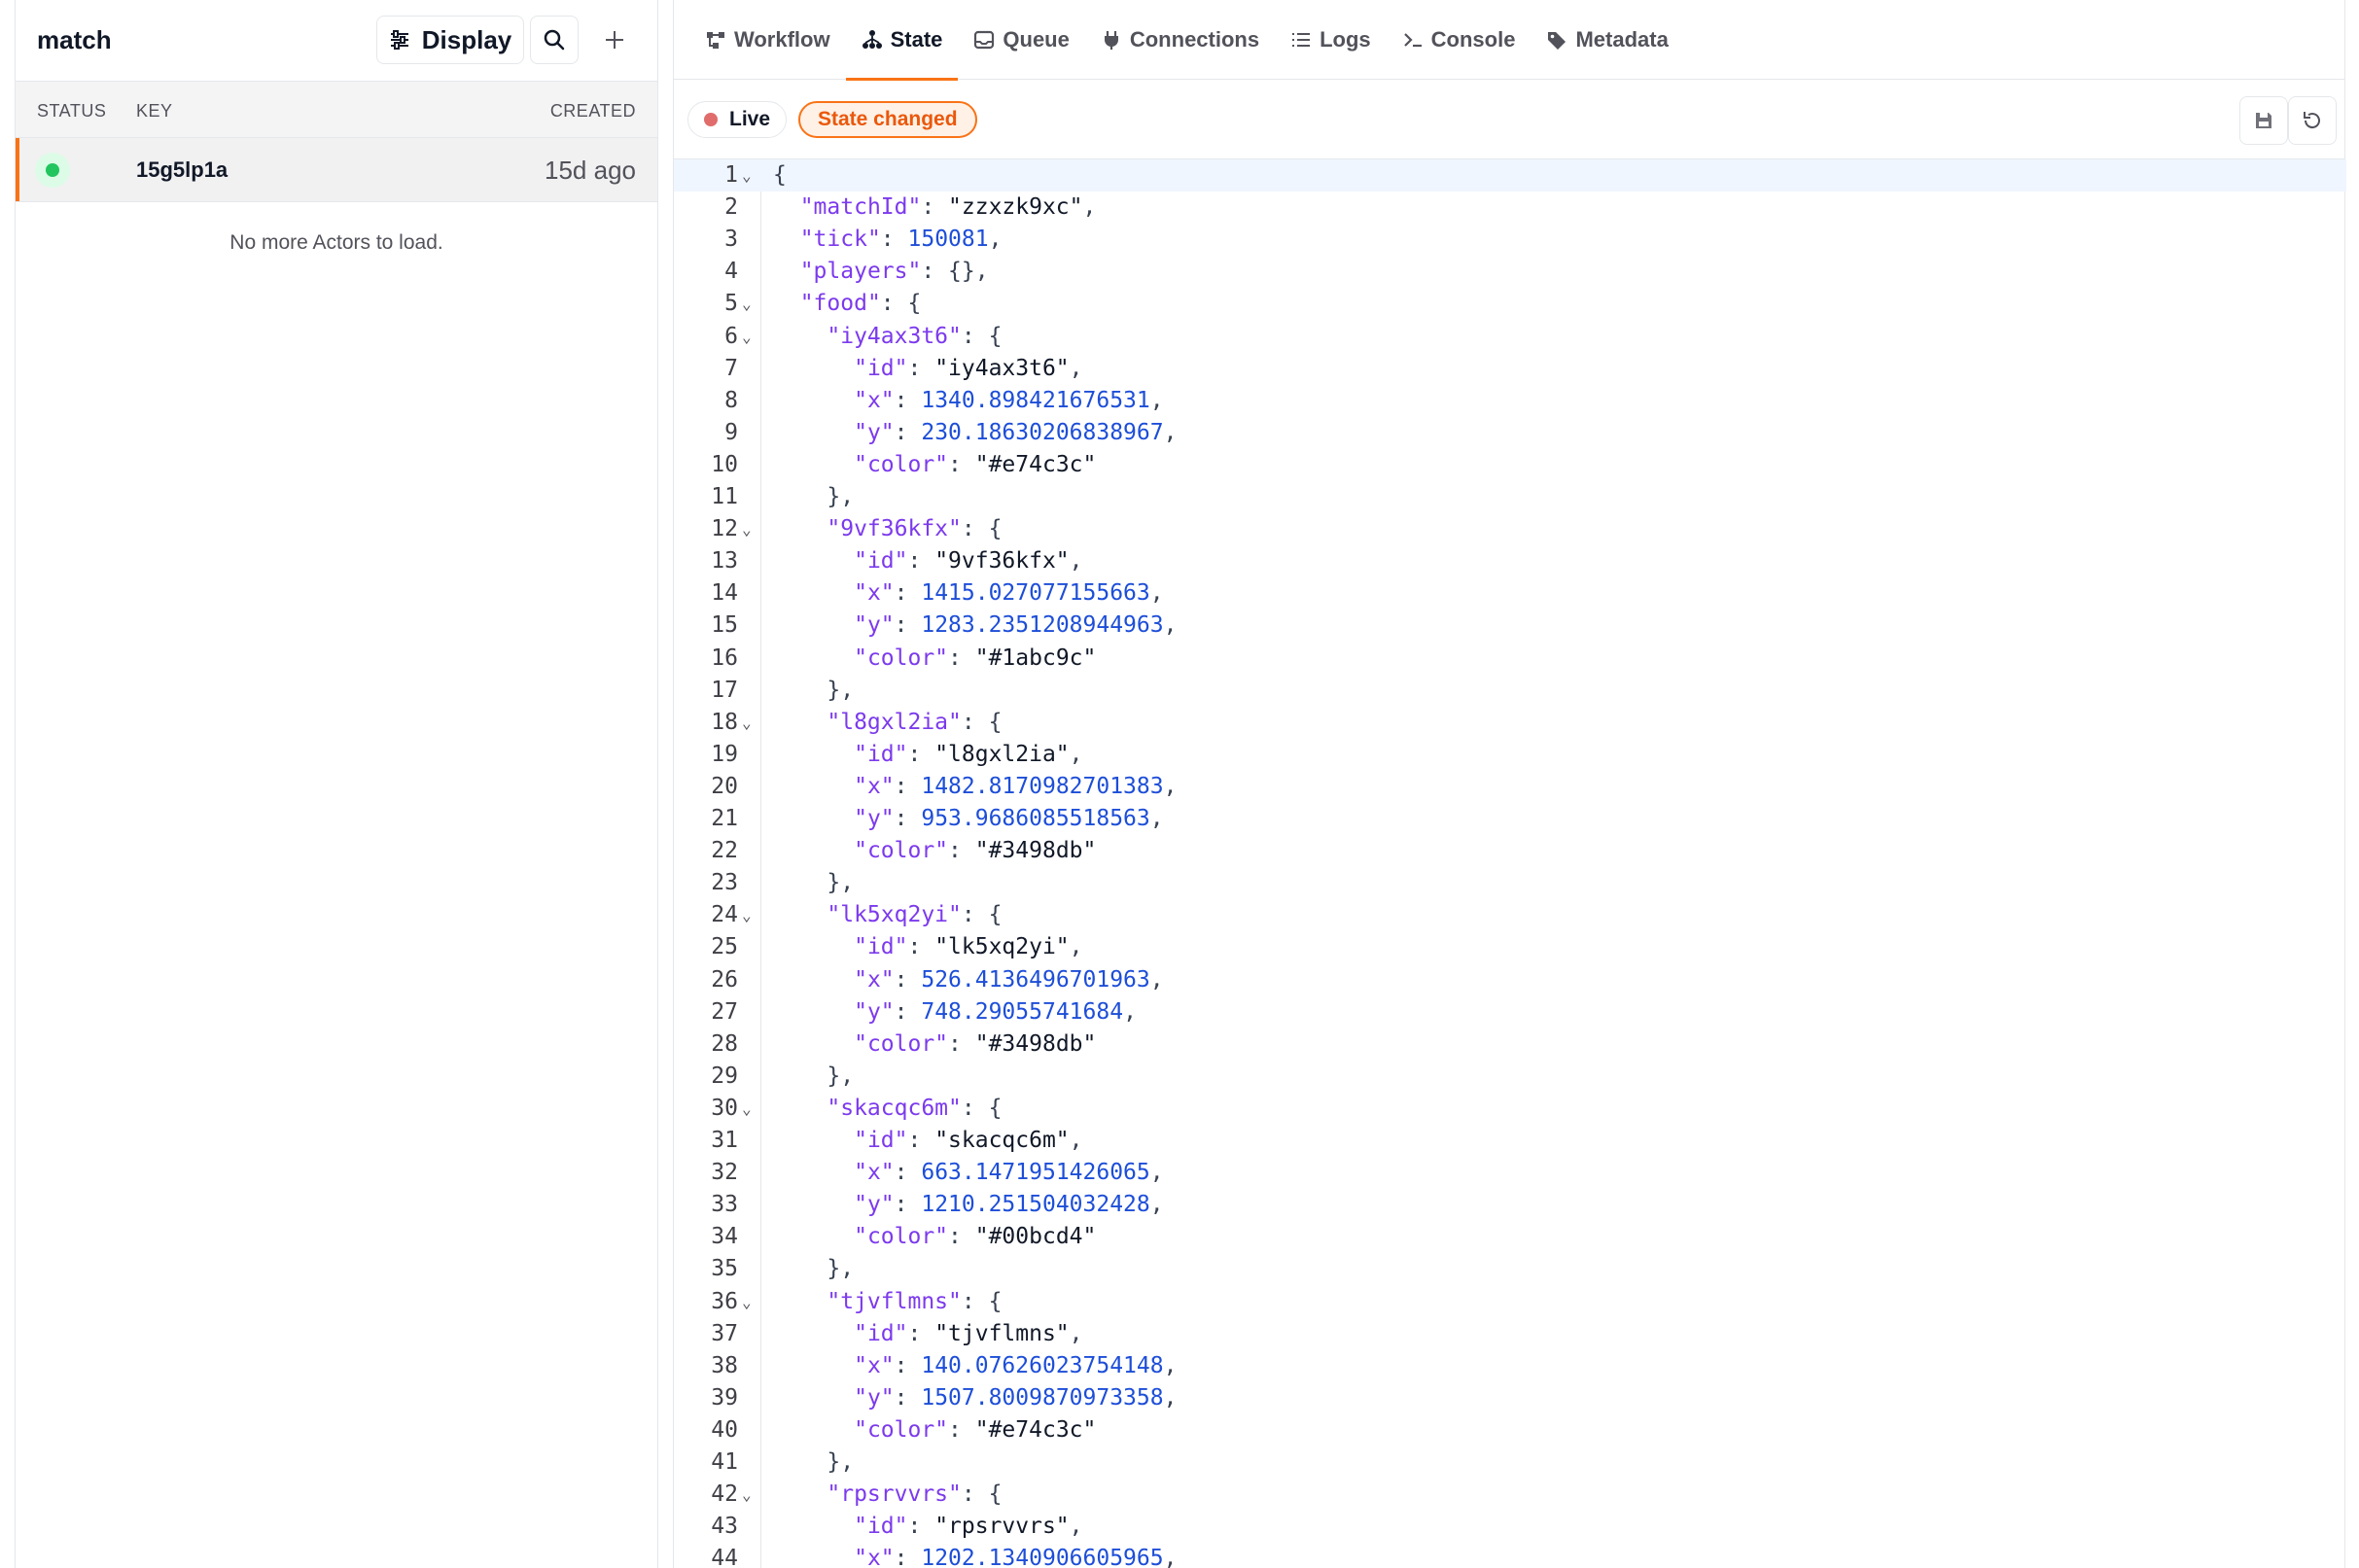 The image size is (2359, 1568). I want to click on code-text: },, so click(813, 1077).